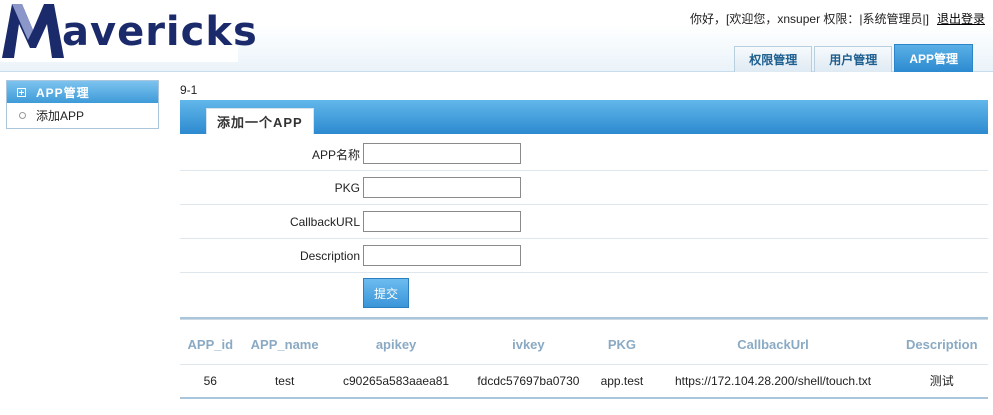 The image size is (993, 415). I want to click on expand-plus-icon, so click(21, 92).